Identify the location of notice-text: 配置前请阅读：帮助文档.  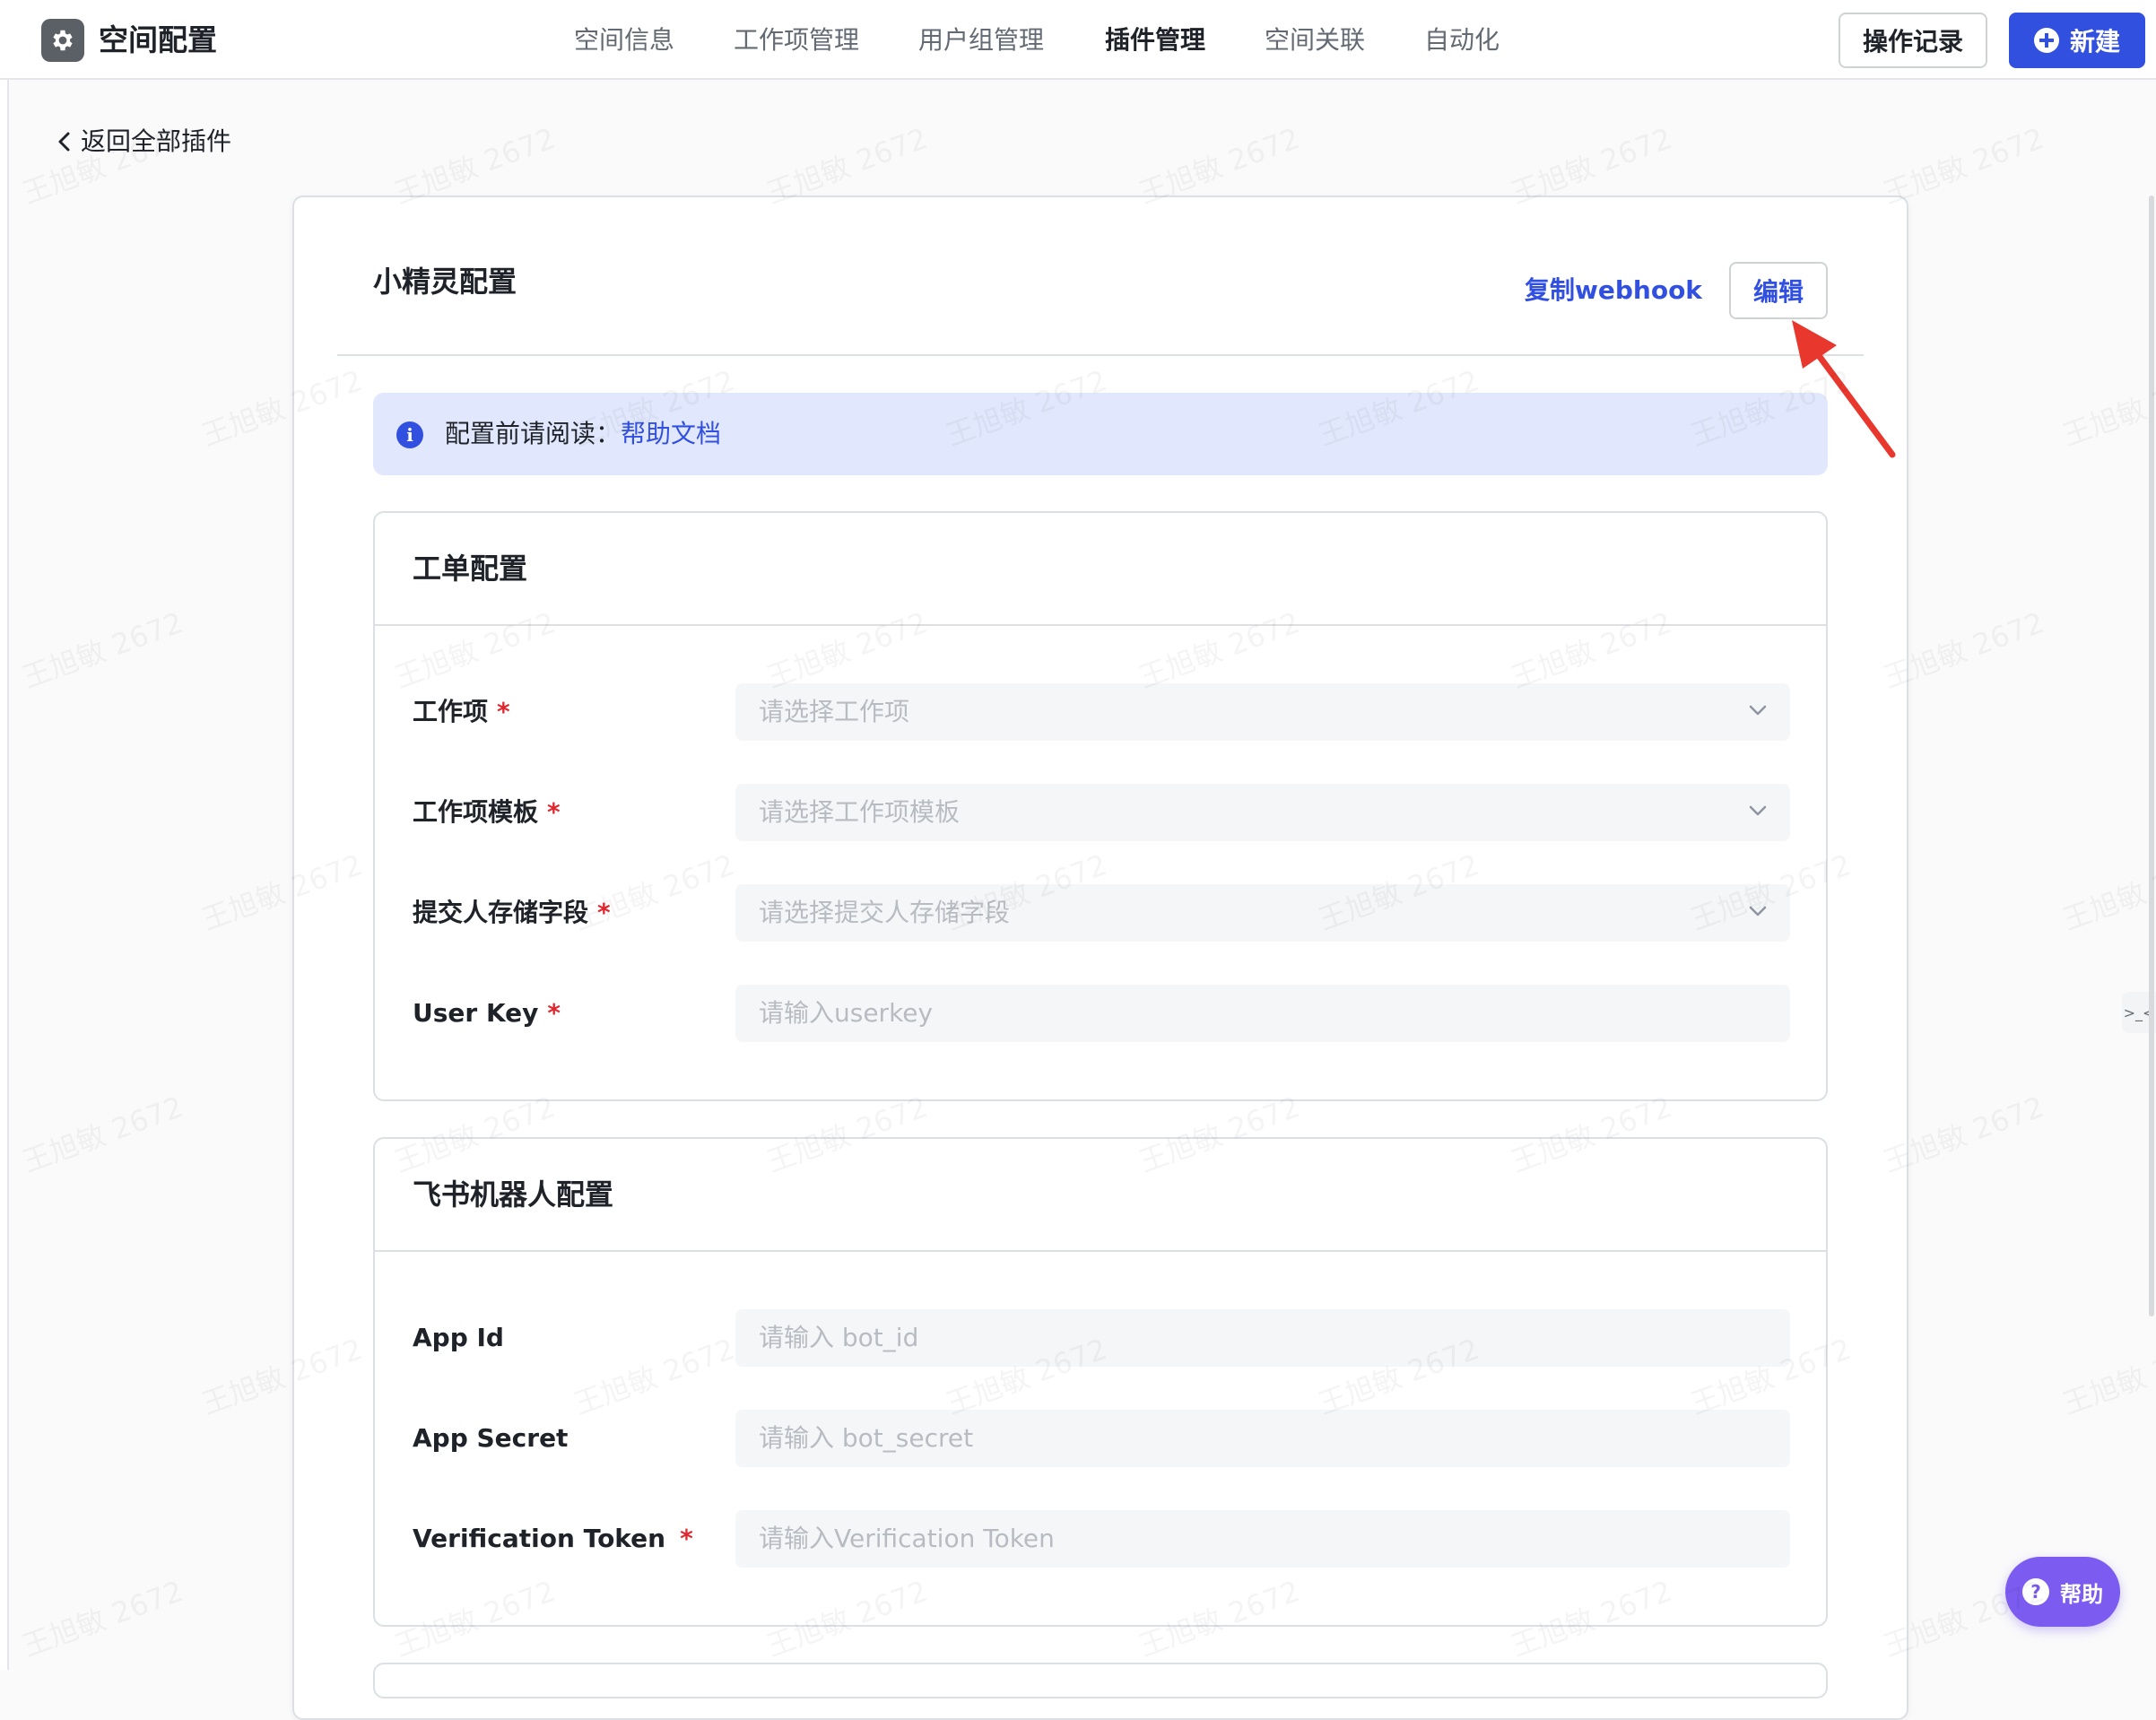
(583, 434).